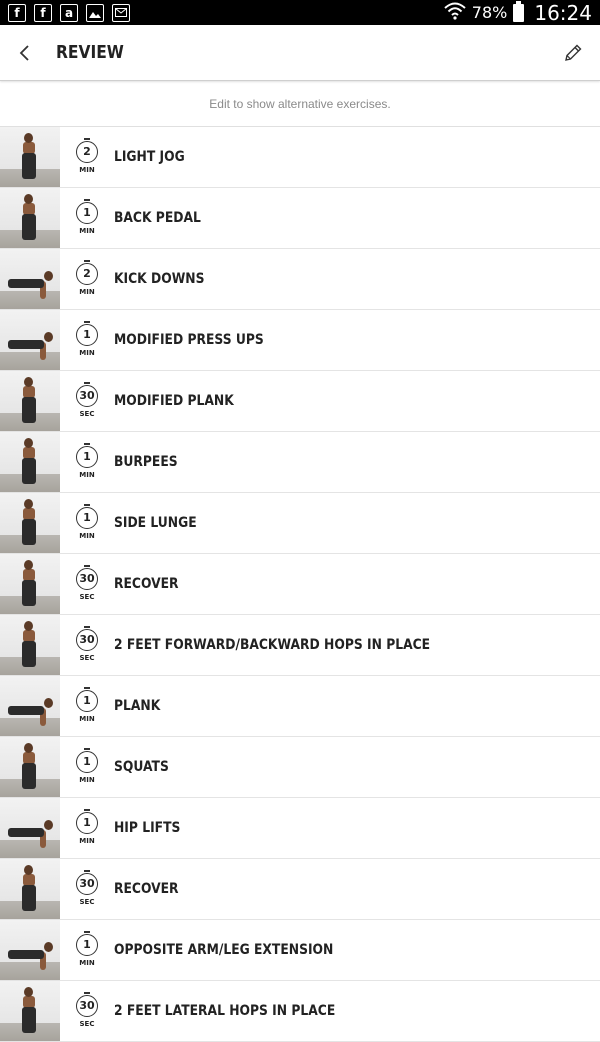 The height and width of the screenshot is (1042, 600). What do you see at coordinates (95, 12) in the screenshot?
I see `gallery-icon` at bounding box center [95, 12].